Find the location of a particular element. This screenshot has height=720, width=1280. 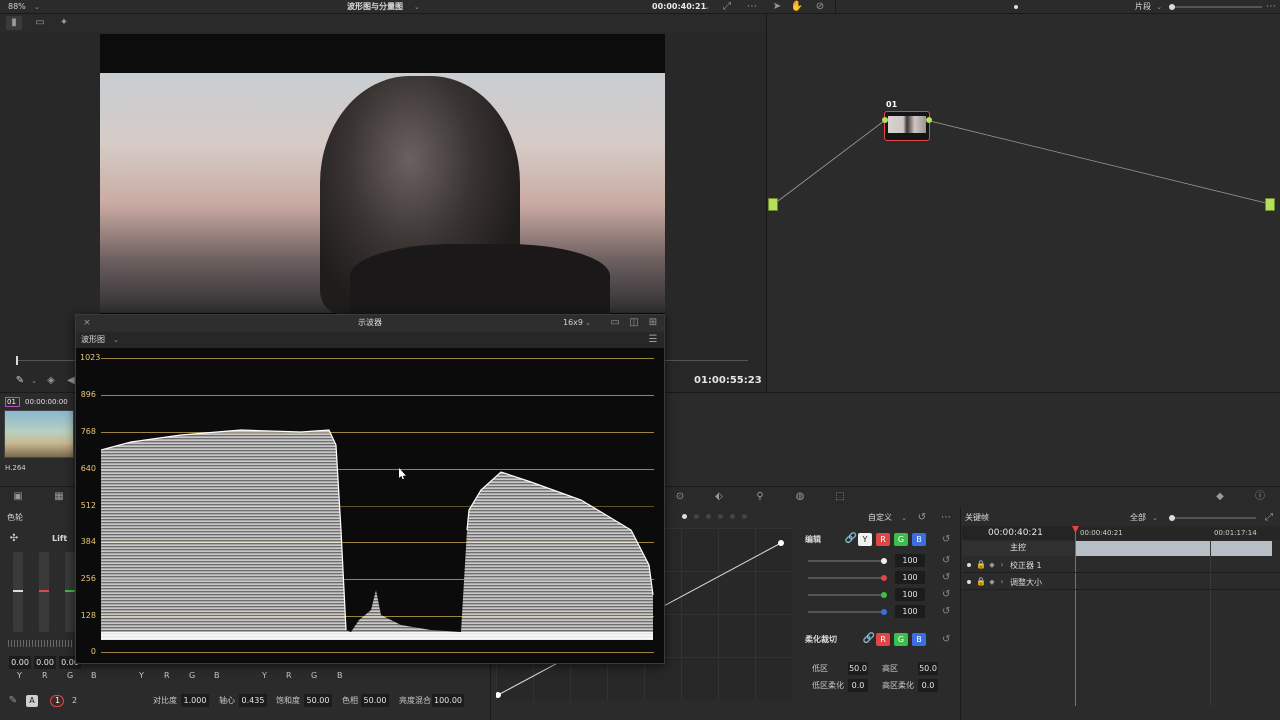

split-view-icon: ▭ is located at coordinates (40, 23).